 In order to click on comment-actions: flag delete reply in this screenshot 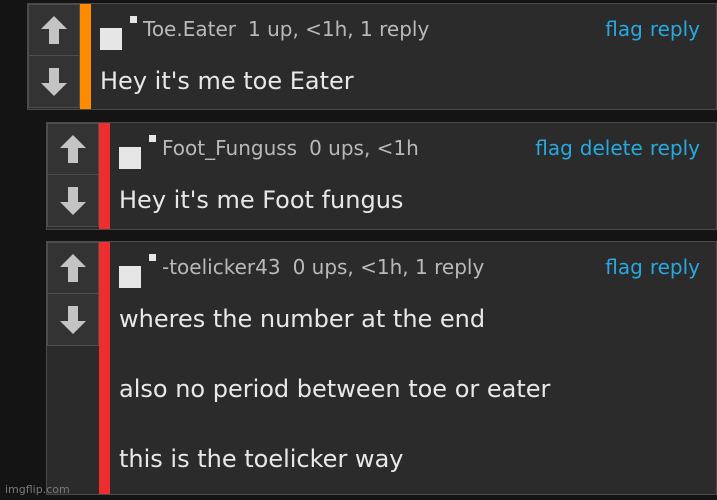, I will do `click(614, 148)`.